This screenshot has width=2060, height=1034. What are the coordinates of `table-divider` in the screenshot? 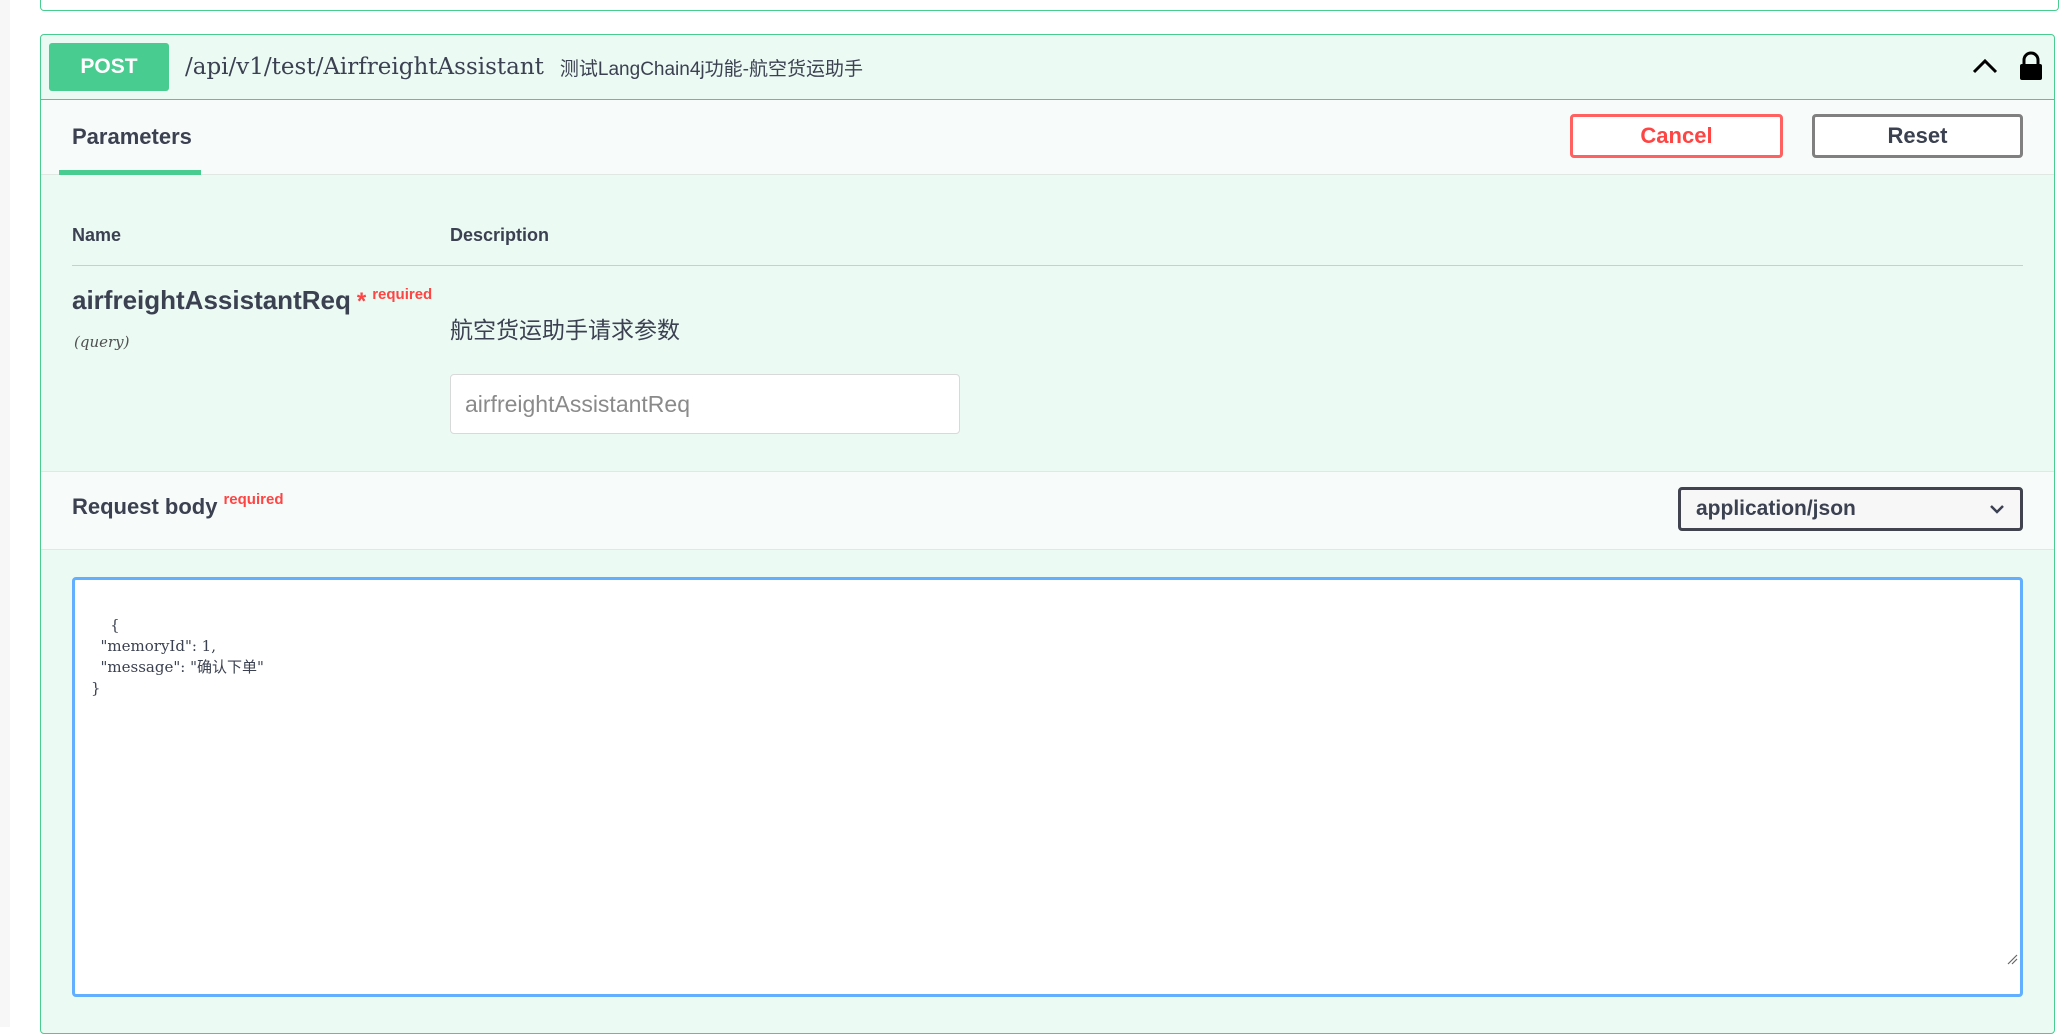 It's located at (1047, 265).